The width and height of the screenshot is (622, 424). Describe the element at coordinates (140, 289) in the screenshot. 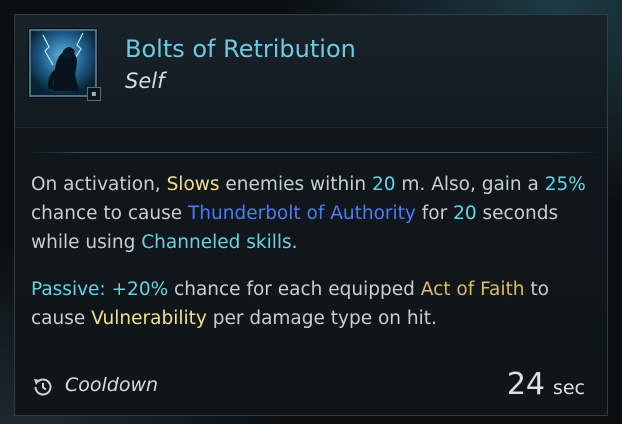

I see `description-keyword: +20%` at that location.